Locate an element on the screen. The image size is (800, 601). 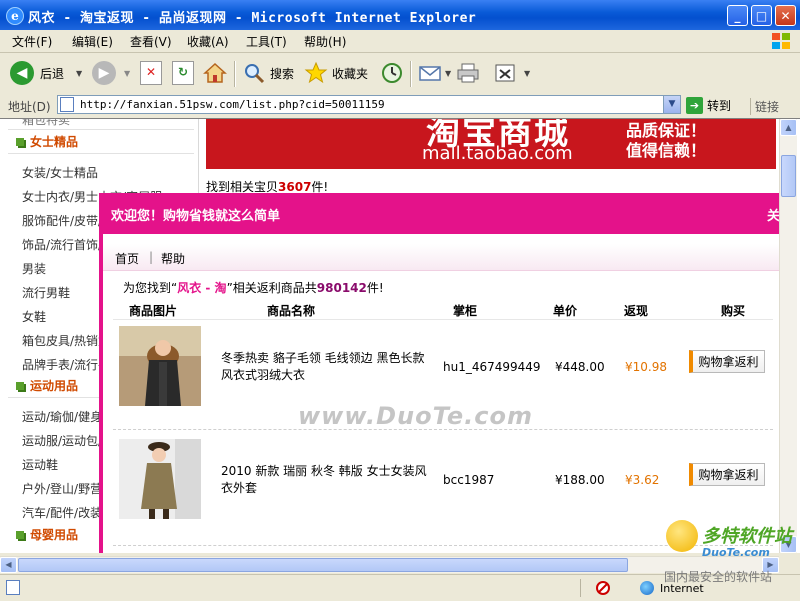
product-seller: bcc1987 is located at coordinates (469, 480).